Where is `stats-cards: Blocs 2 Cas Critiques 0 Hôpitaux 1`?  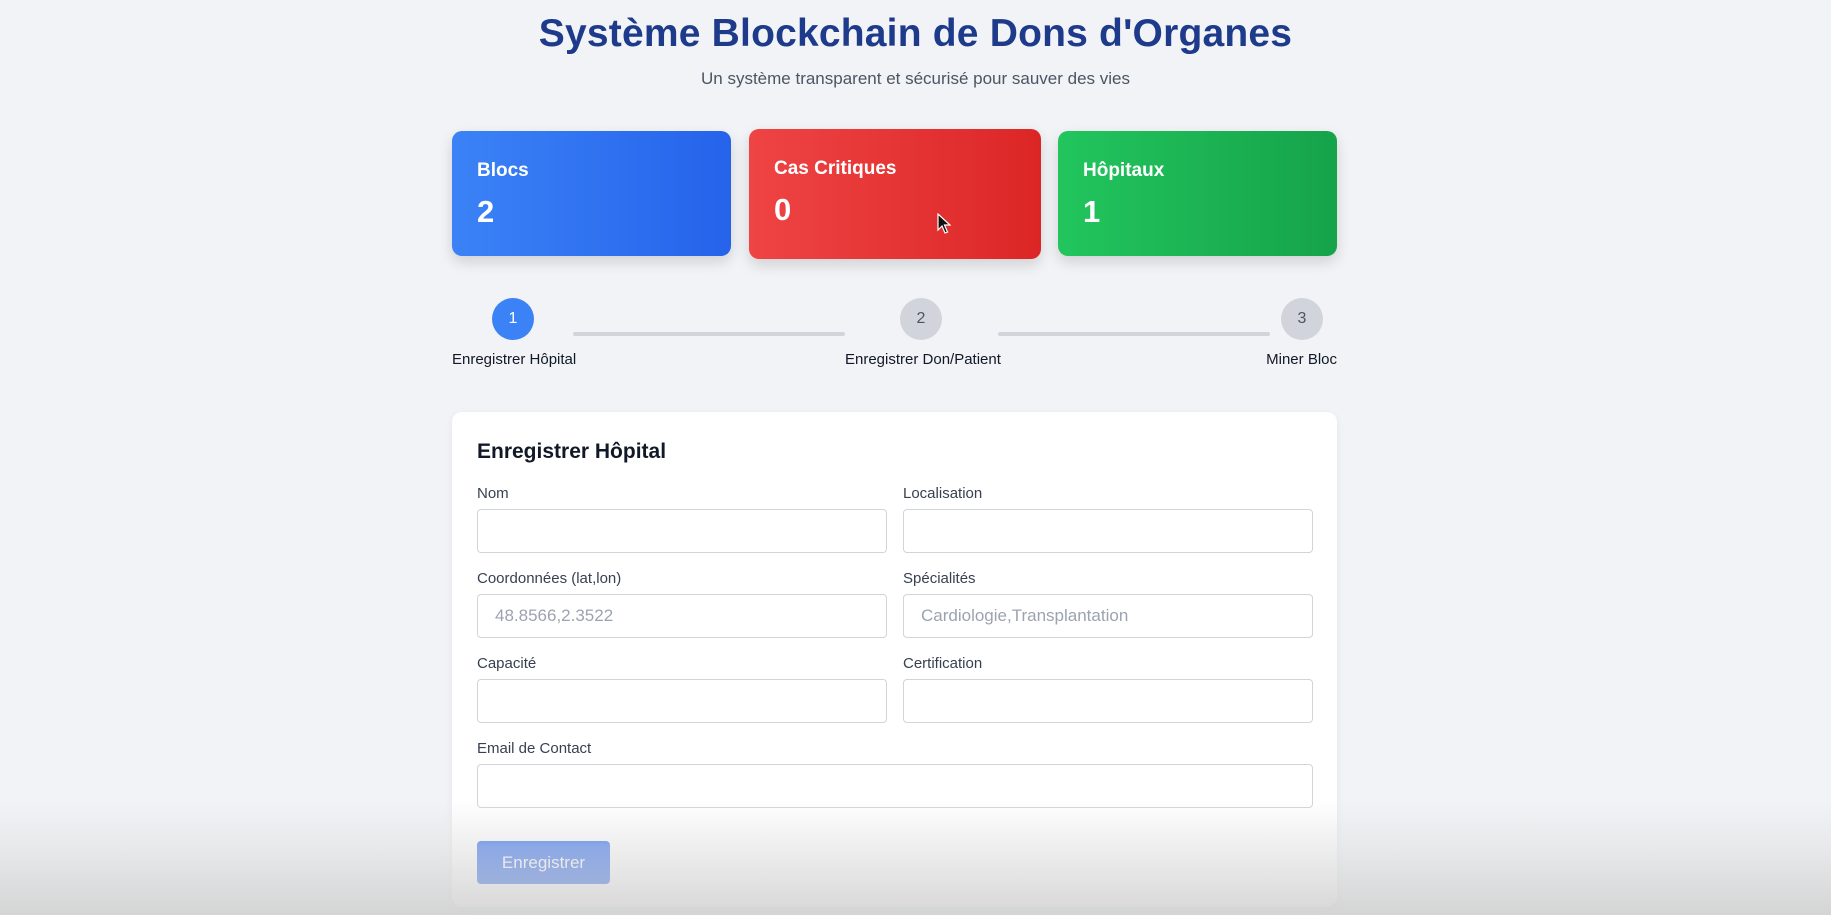 stats-cards: Blocs 2 Cas Critiques 0 Hôpitaux 1 is located at coordinates (894, 194).